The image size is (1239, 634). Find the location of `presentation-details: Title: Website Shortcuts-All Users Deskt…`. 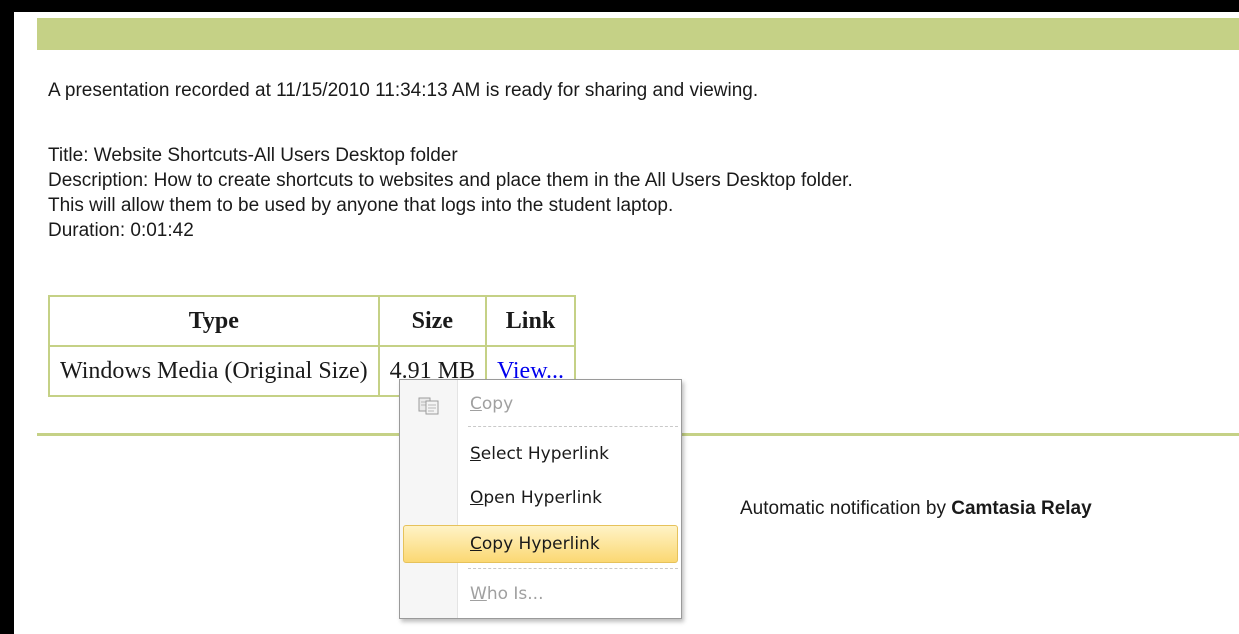

presentation-details: Title: Website Shortcuts-All Users Deskt… is located at coordinates (450, 193).